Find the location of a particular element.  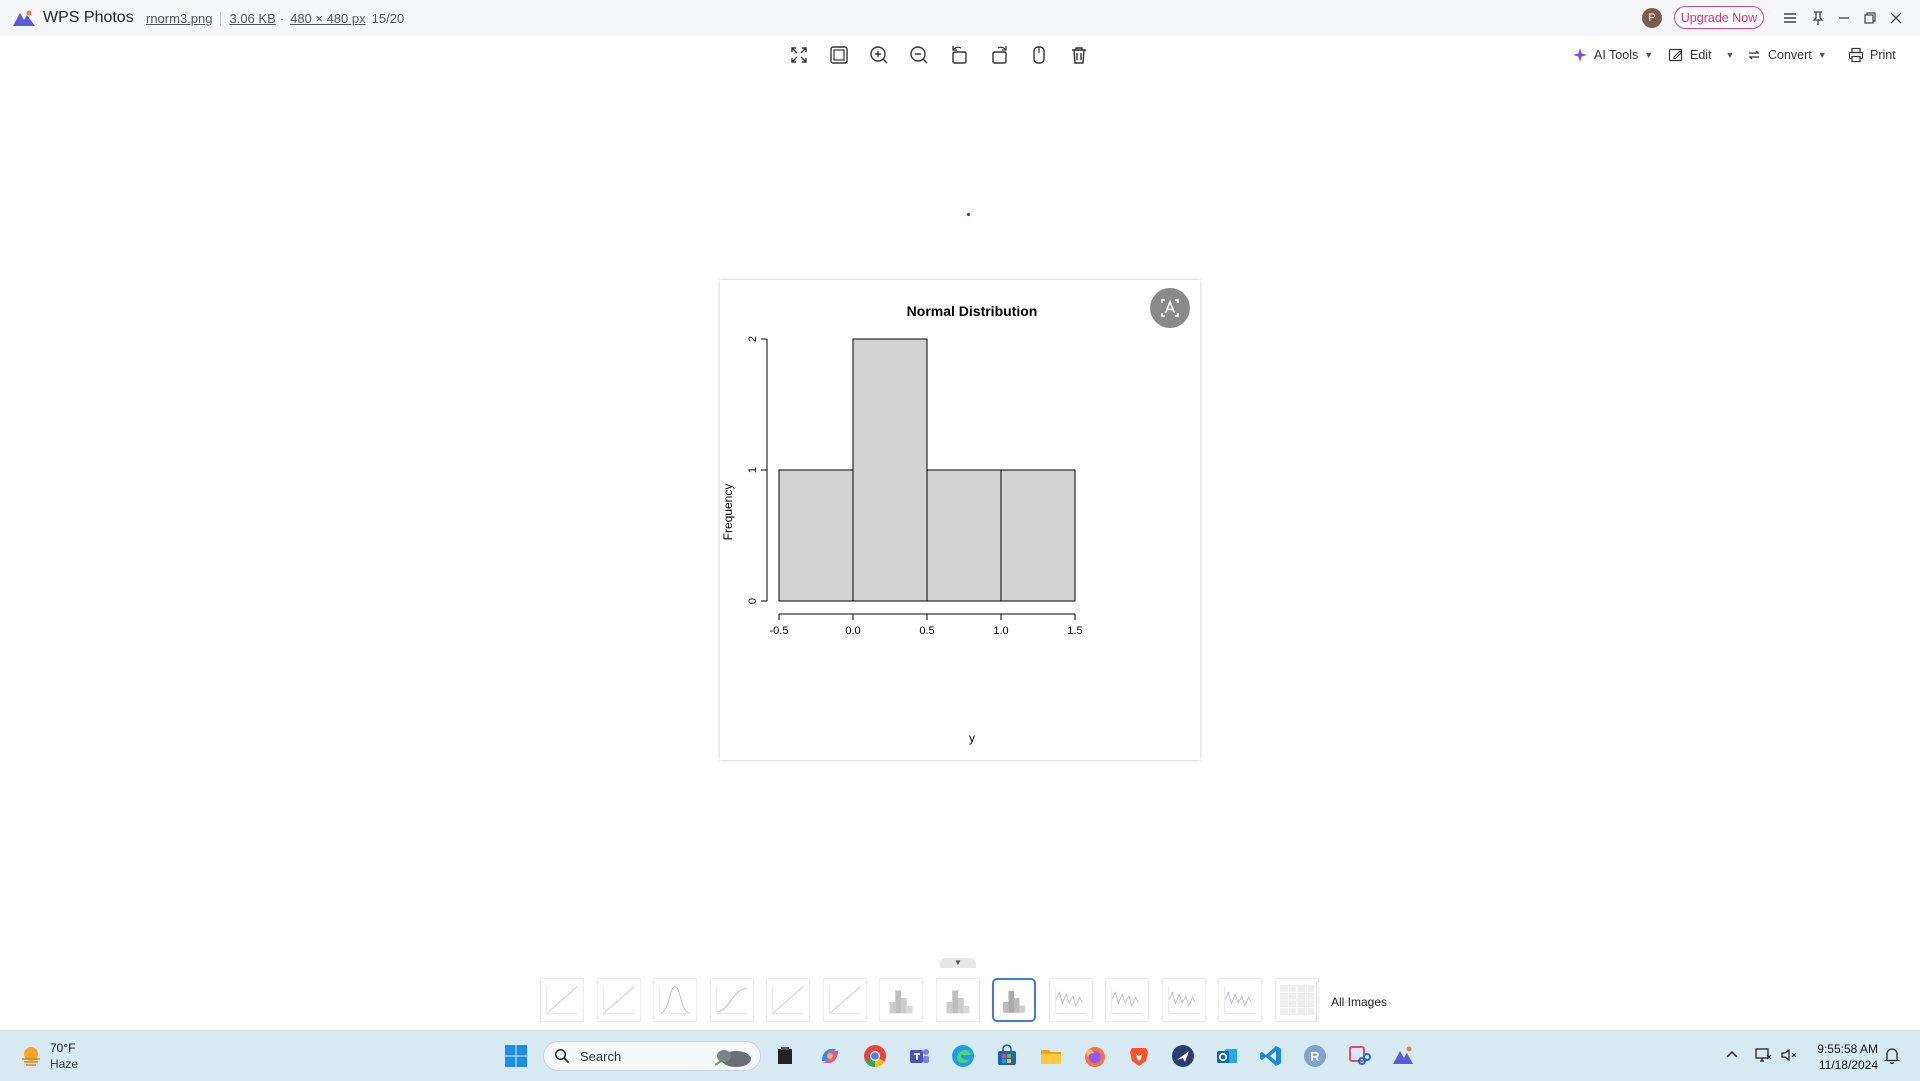

delete-icon is located at coordinates (1079, 55).